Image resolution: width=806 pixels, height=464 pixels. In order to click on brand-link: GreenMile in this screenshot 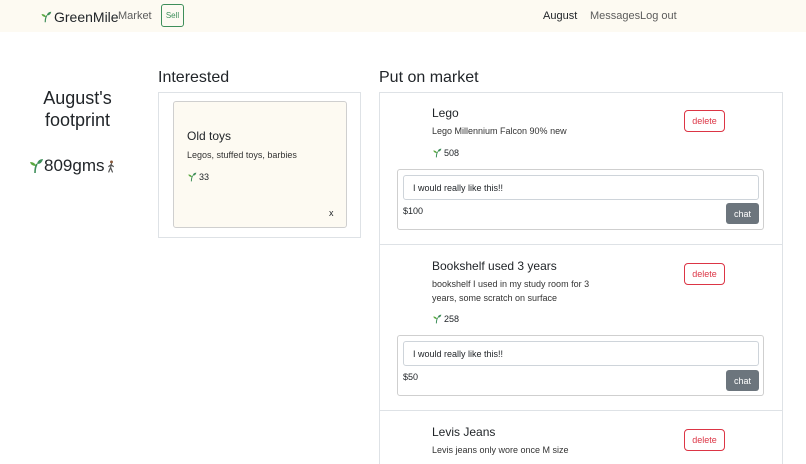, I will do `click(79, 17)`.